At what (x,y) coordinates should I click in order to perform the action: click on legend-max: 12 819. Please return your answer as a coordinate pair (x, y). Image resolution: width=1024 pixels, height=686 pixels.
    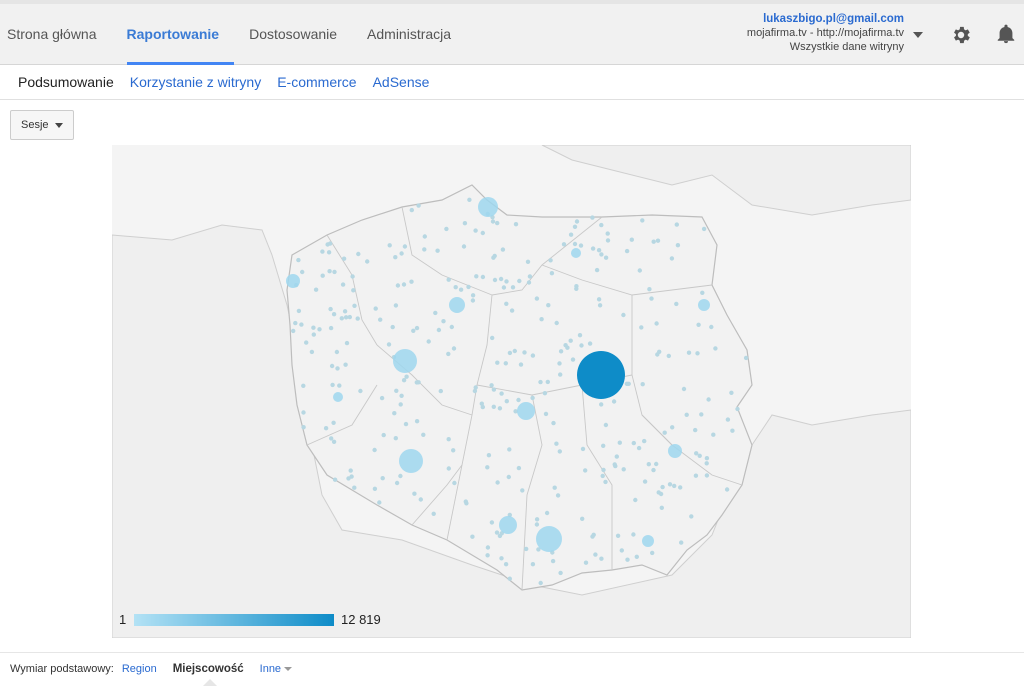
    Looking at the image, I should click on (361, 619).